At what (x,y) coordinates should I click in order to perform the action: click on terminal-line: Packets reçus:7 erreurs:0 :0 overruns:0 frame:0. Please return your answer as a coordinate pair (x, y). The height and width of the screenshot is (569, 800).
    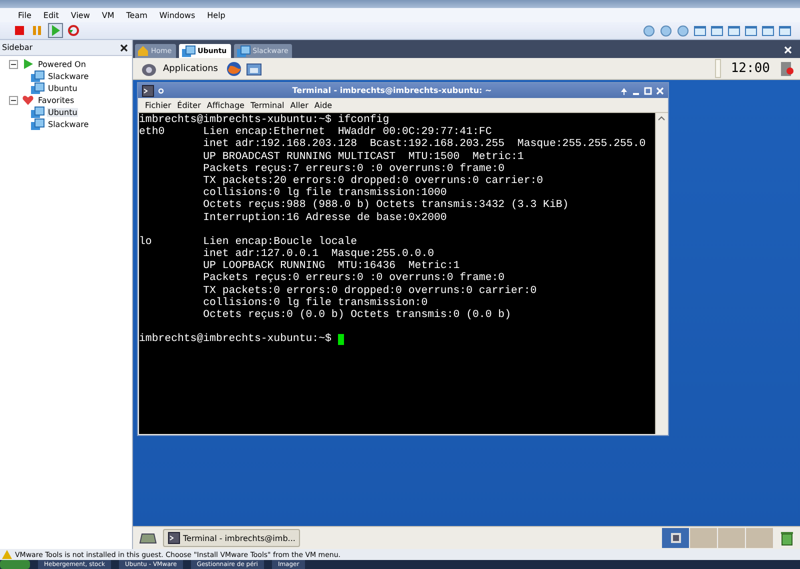
    Looking at the image, I should click on (353, 168).